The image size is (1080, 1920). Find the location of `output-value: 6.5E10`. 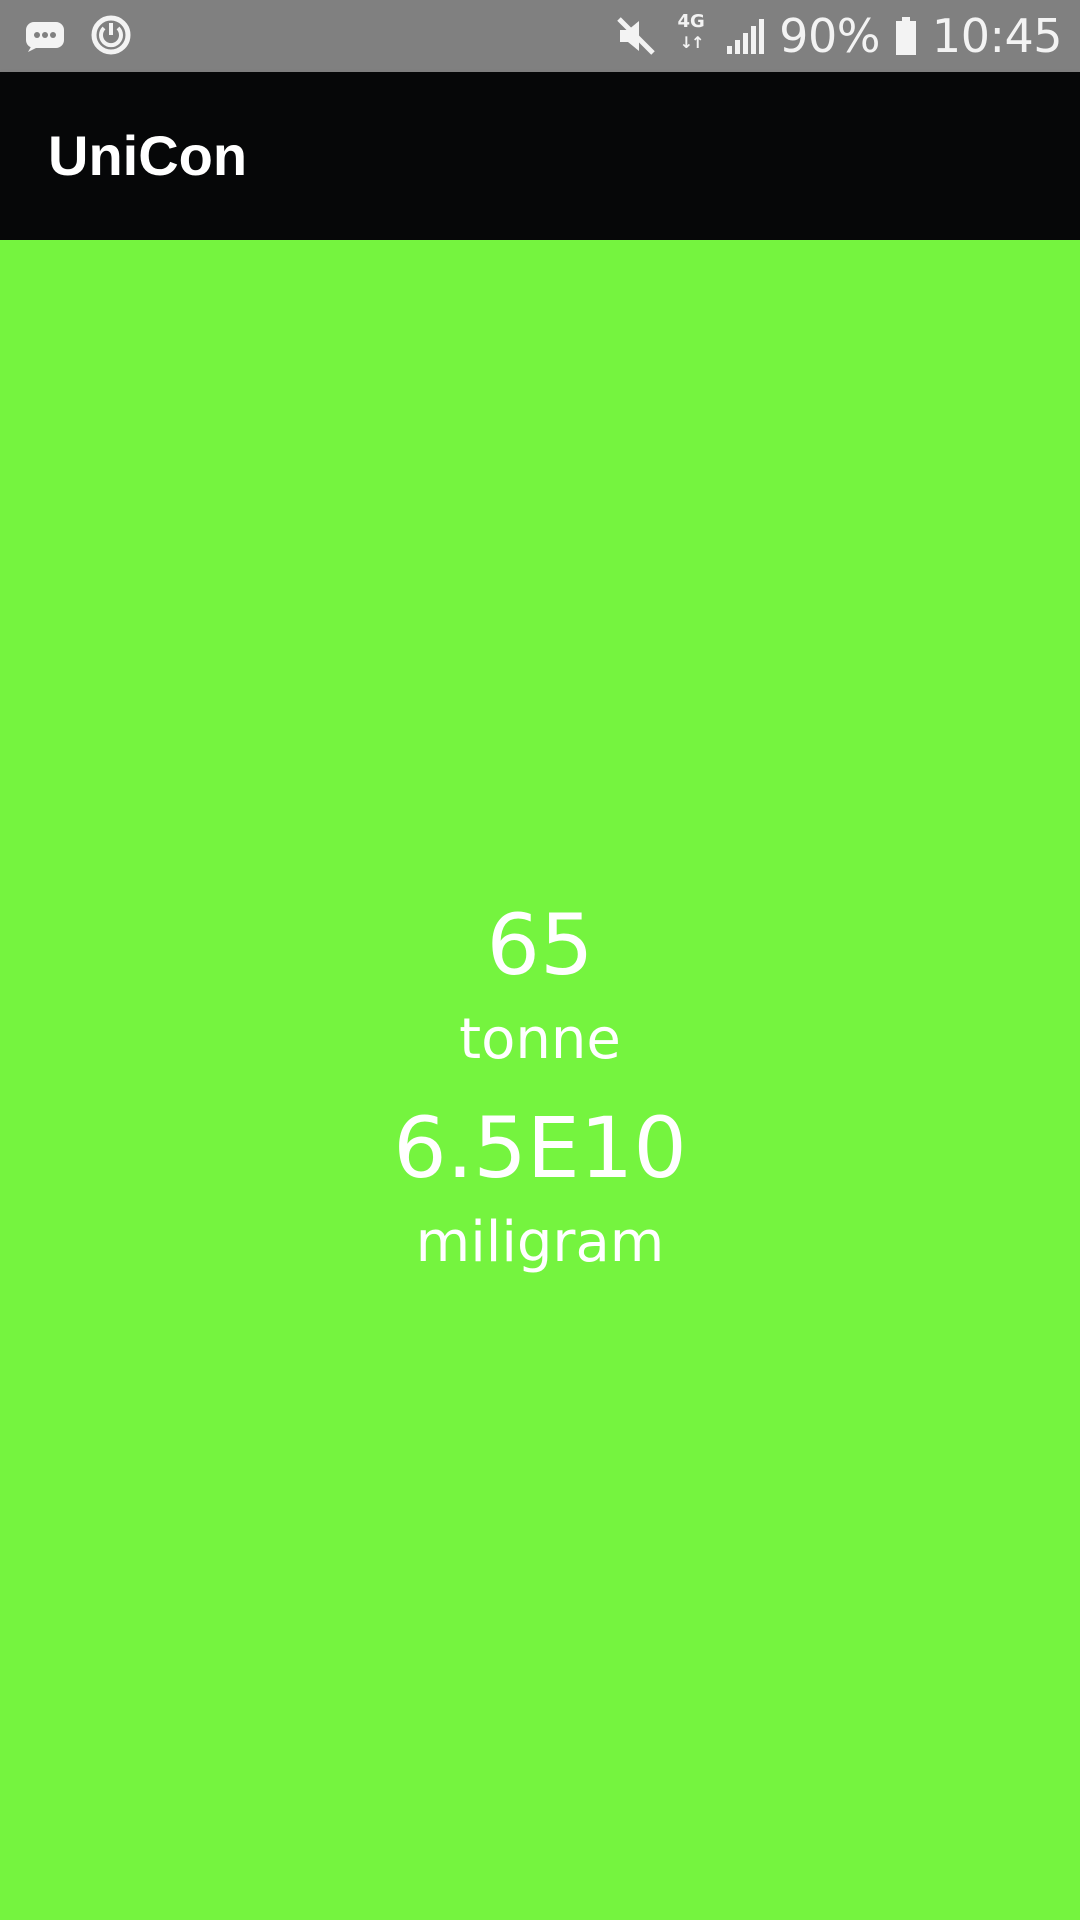

output-value: 6.5E10 is located at coordinates (540, 1148).